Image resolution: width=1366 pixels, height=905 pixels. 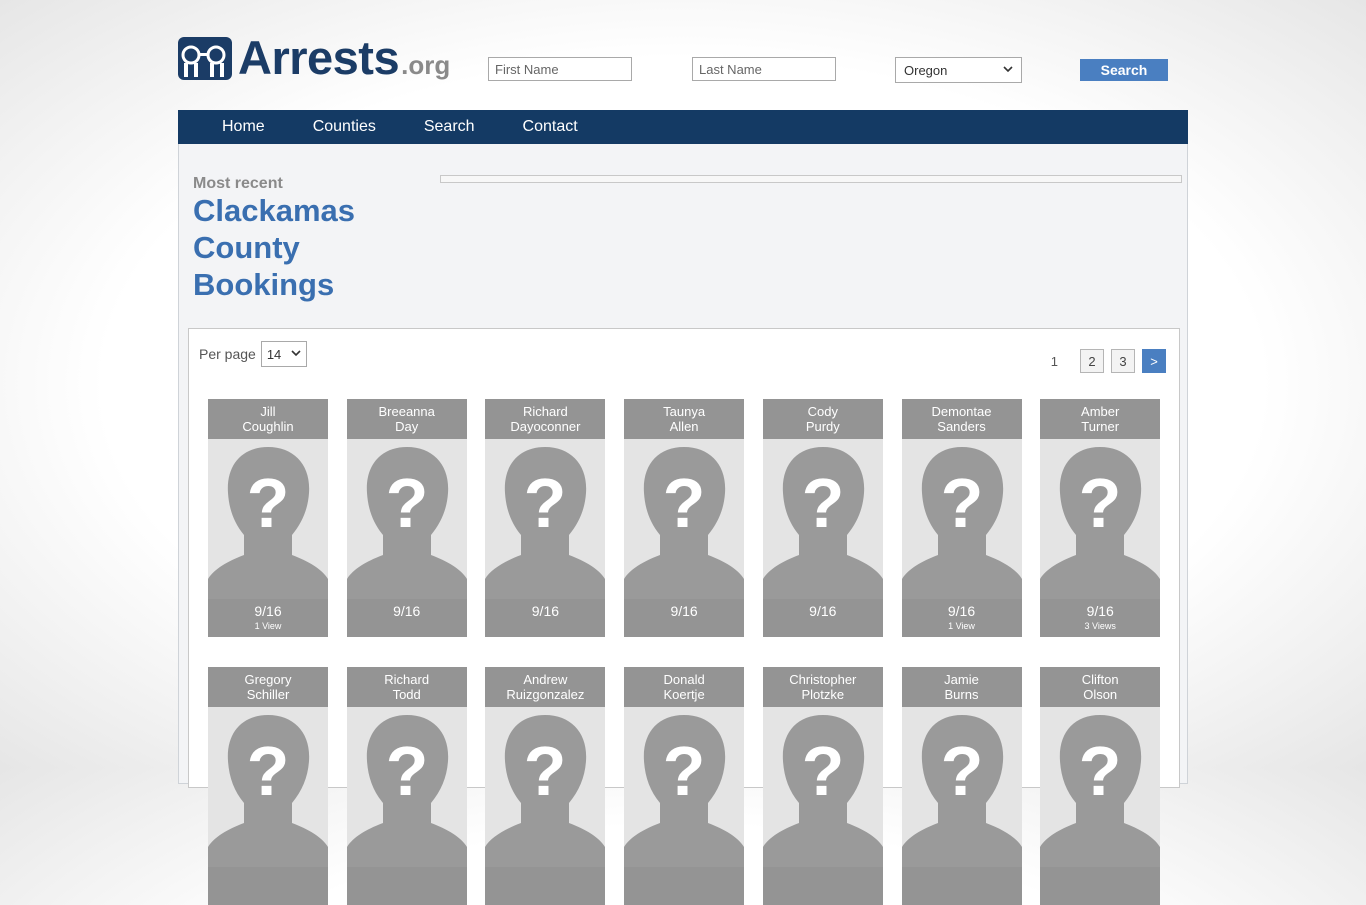 I want to click on booking-last-name: Todd, so click(x=406, y=694).